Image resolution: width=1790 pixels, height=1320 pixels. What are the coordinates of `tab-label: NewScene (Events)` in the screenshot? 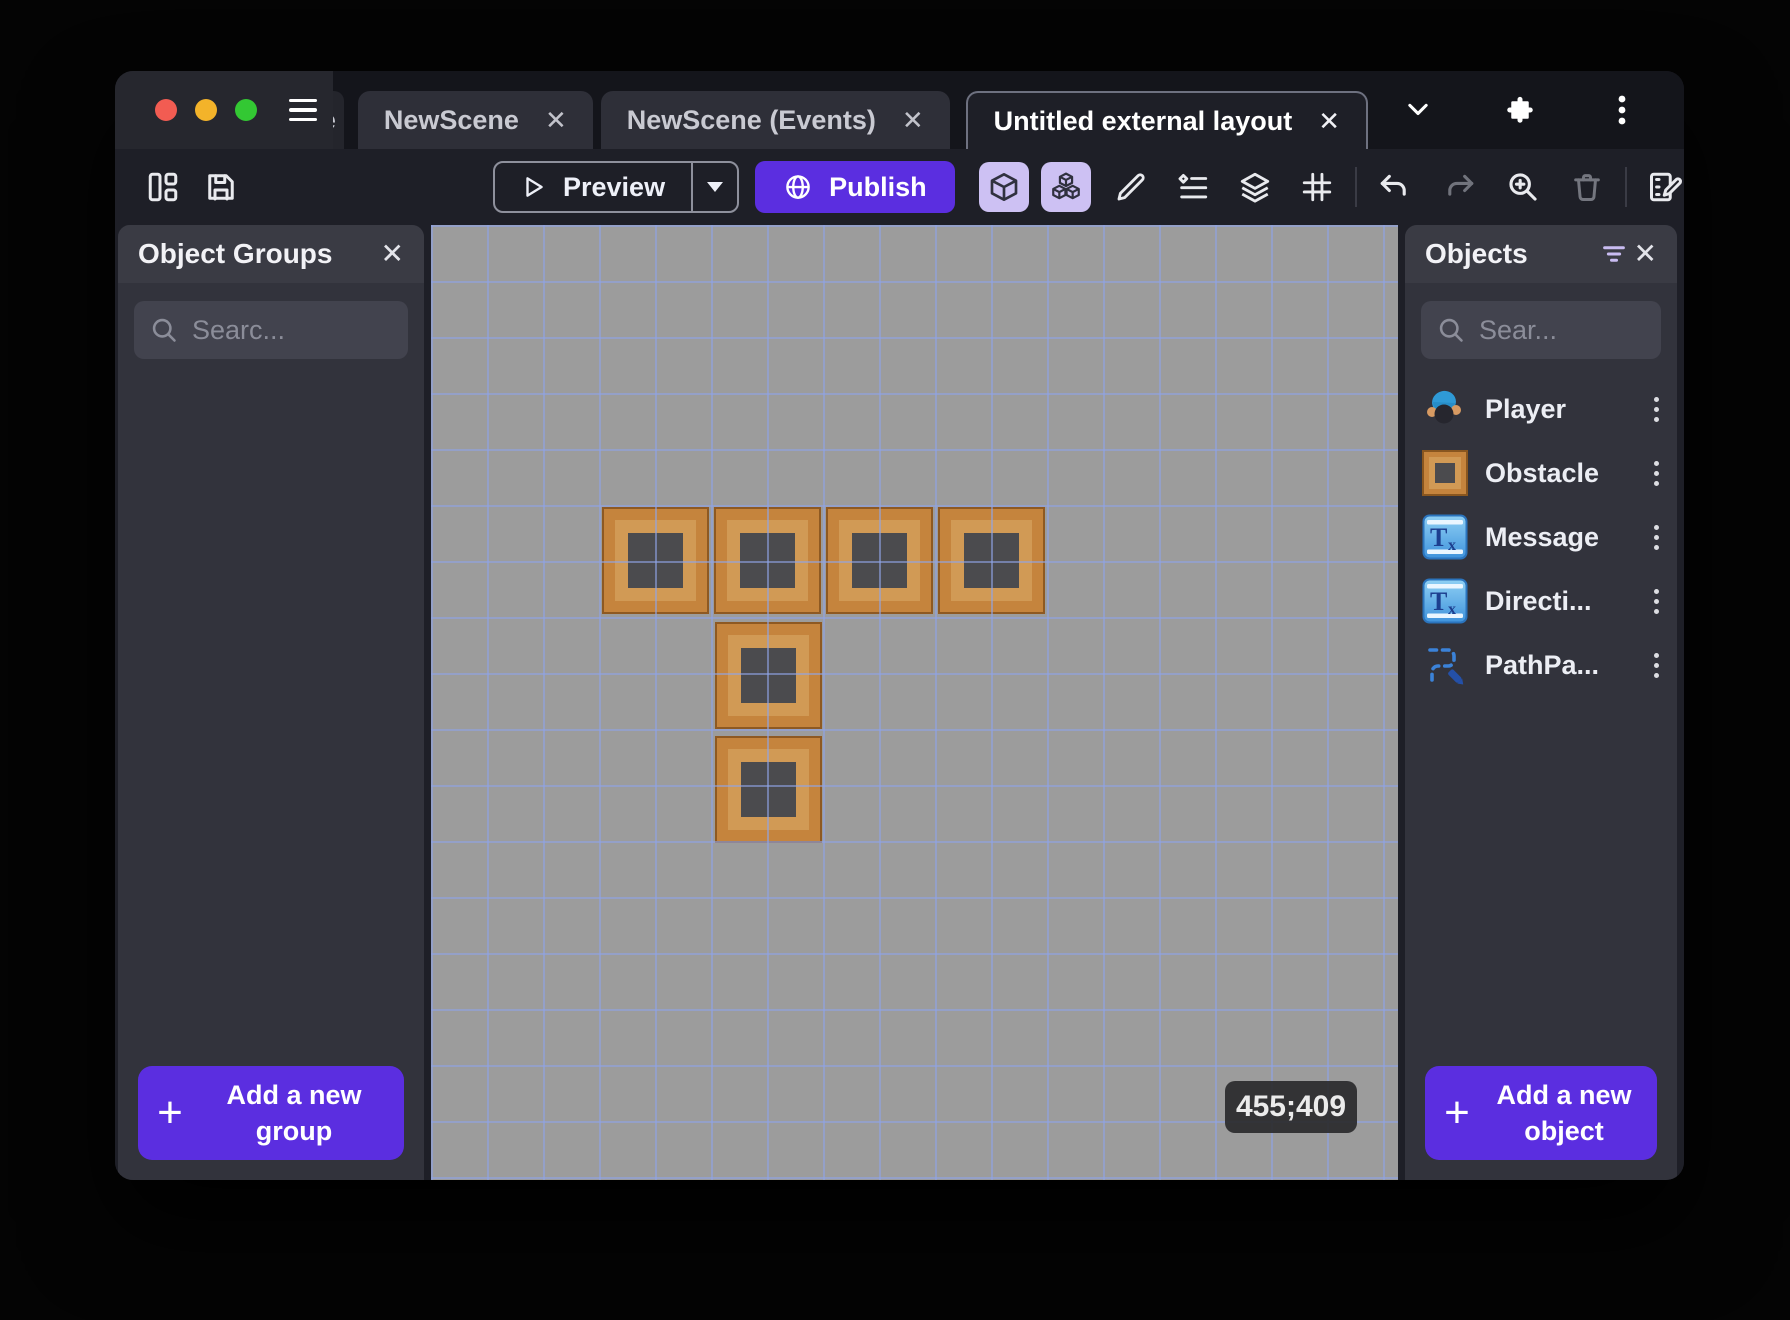 It's located at (751, 119).